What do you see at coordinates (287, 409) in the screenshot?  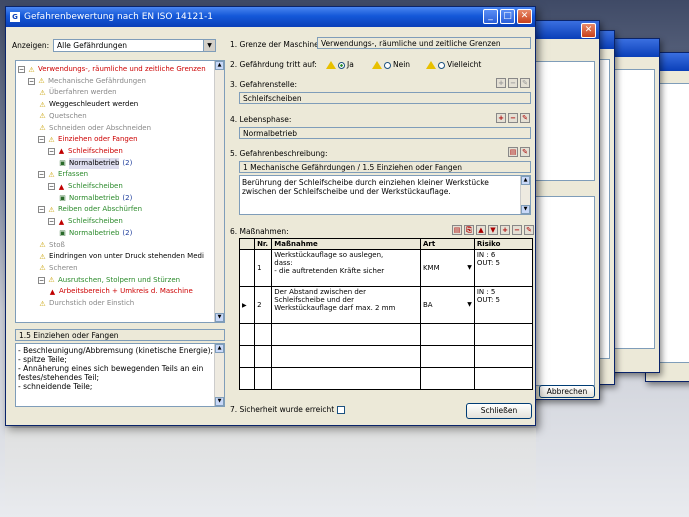 I see `safety-reached: 7. Sicherheit wurde erreicht` at bounding box center [287, 409].